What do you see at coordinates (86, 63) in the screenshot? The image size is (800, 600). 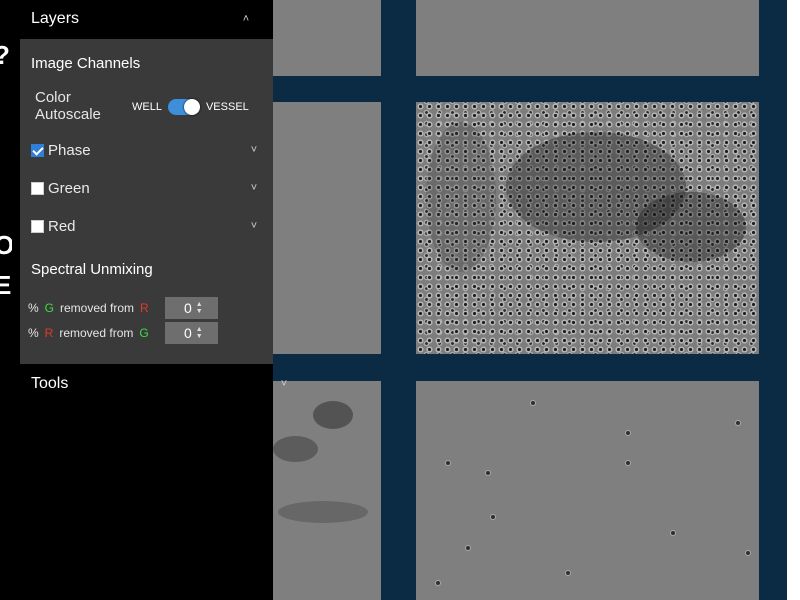 I see `image-channels-title: Image Channels` at bounding box center [86, 63].